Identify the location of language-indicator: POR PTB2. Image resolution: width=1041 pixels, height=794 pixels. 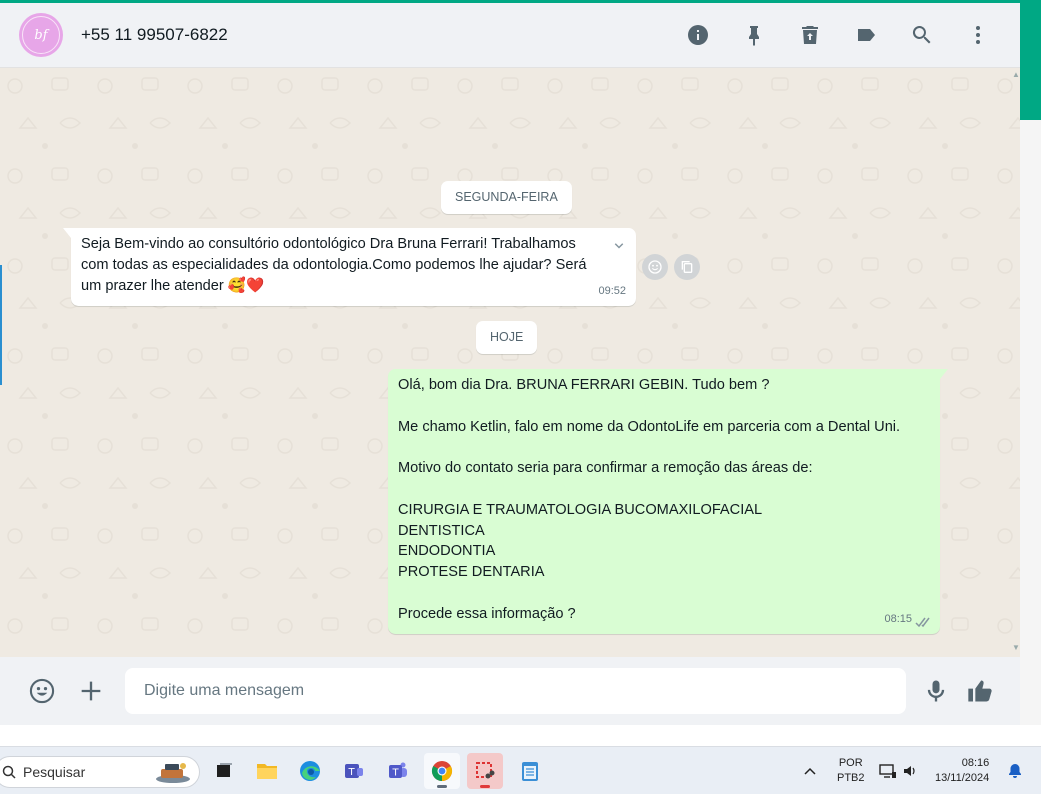
(851, 770).